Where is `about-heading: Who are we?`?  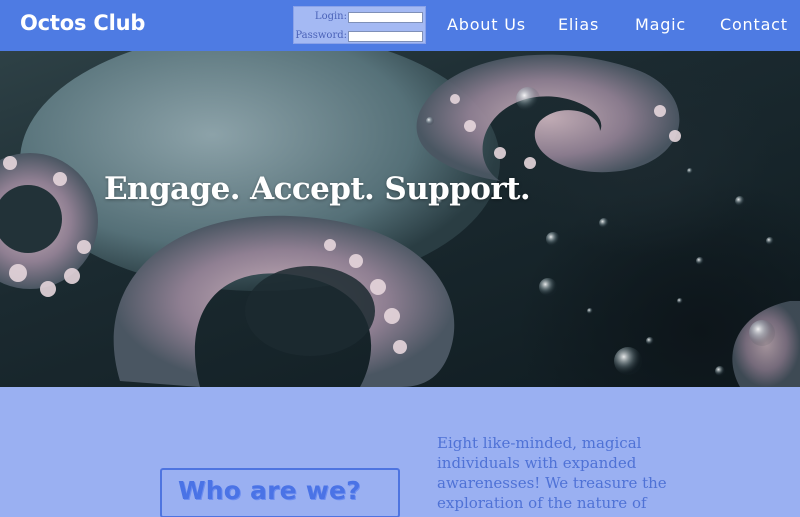 about-heading: Who are we? is located at coordinates (269, 490).